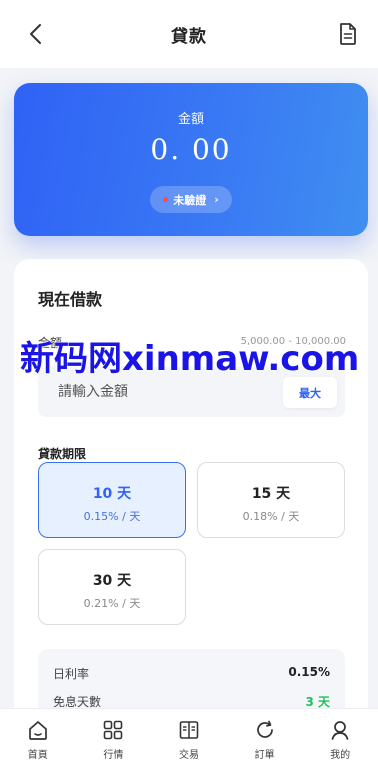  I want to click on verification-status-label: 未驗證, so click(190, 200).